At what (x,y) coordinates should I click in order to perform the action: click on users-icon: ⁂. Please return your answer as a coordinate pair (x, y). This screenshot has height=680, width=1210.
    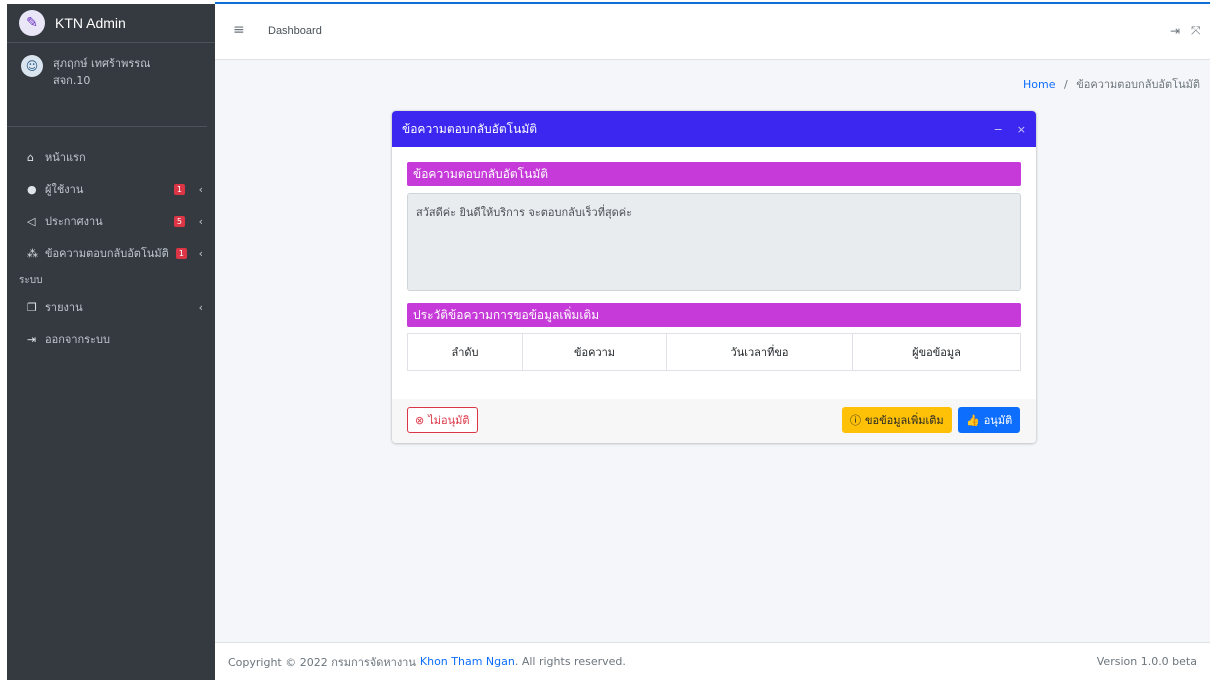
    Looking at the image, I should click on (32, 253).